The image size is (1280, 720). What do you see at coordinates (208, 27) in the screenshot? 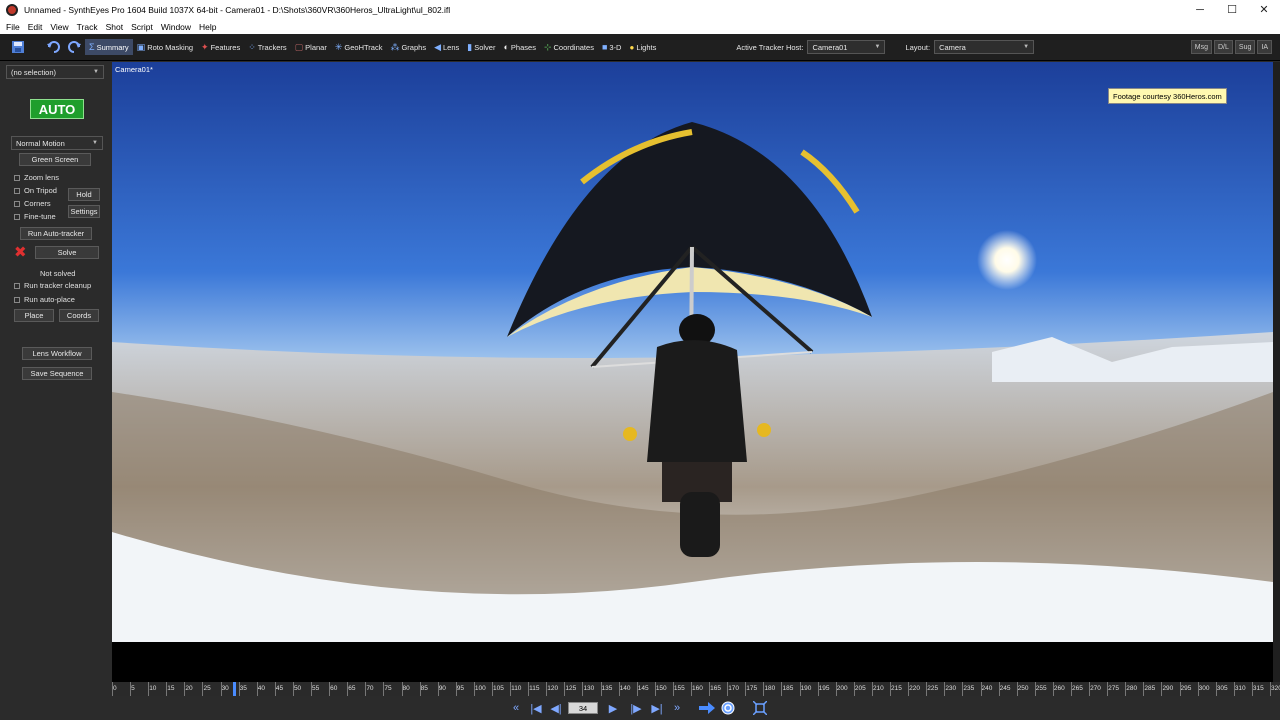
I see `menu-help: Help` at bounding box center [208, 27].